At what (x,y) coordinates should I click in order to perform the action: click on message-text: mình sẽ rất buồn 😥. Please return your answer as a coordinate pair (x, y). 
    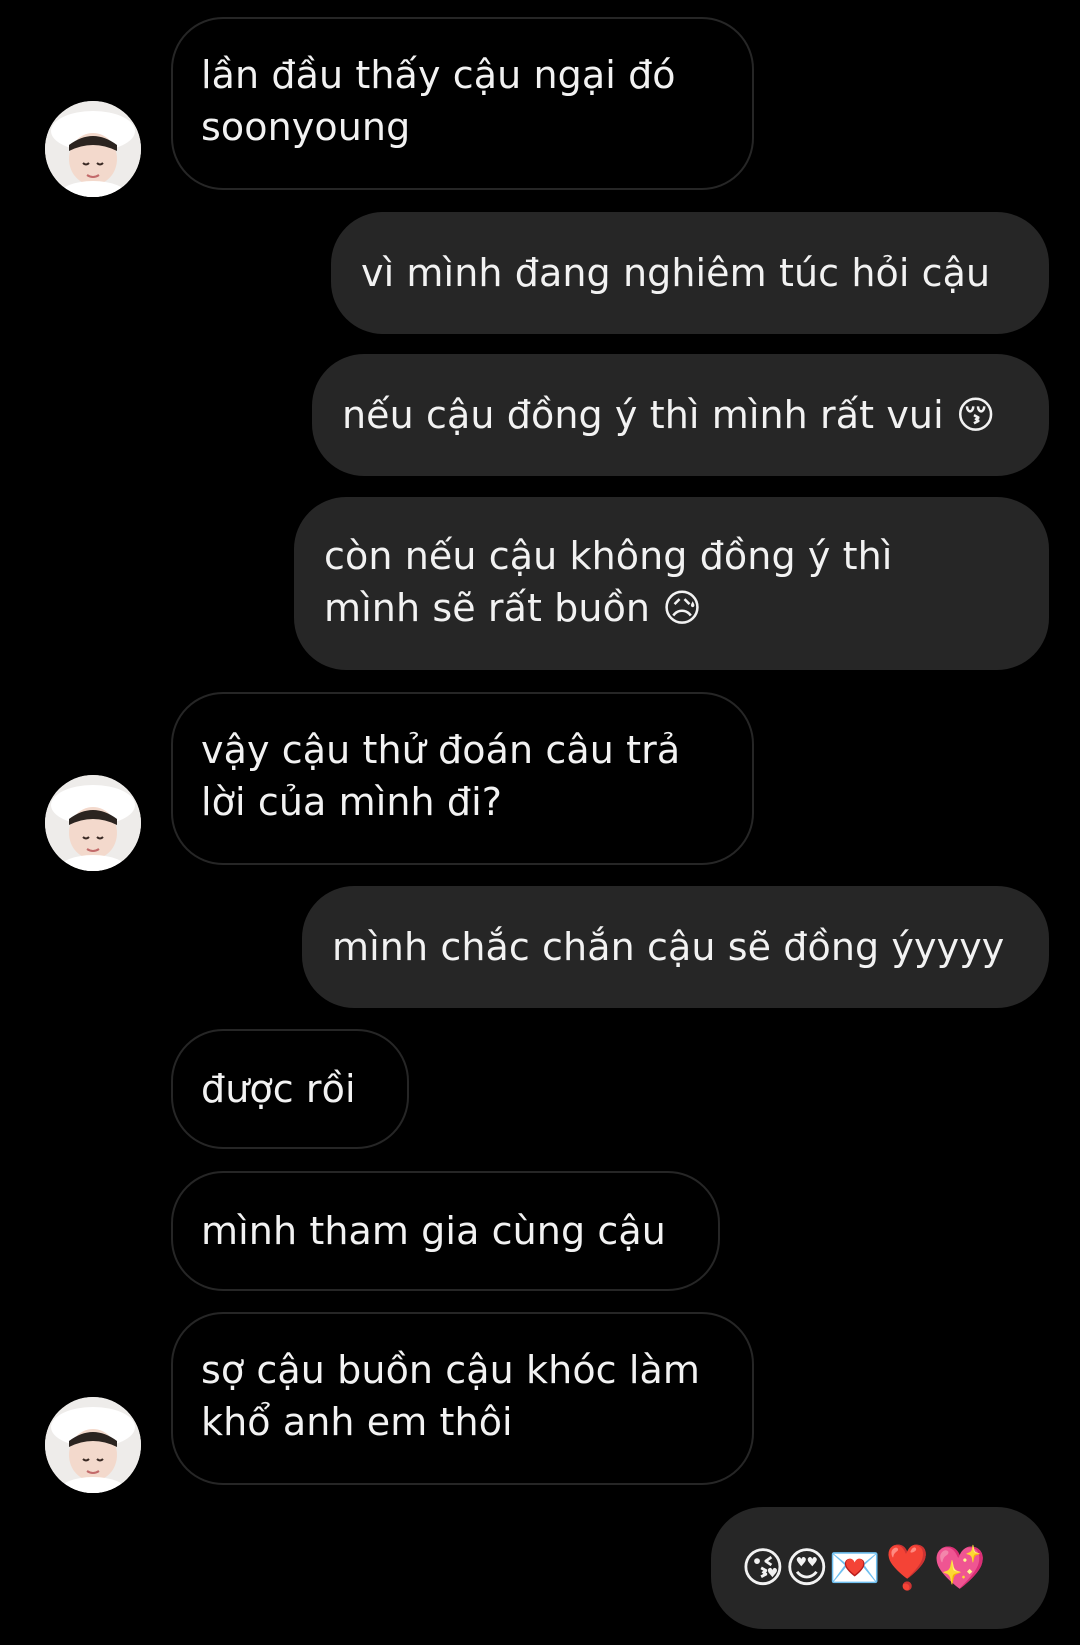
    Looking at the image, I should click on (513, 608).